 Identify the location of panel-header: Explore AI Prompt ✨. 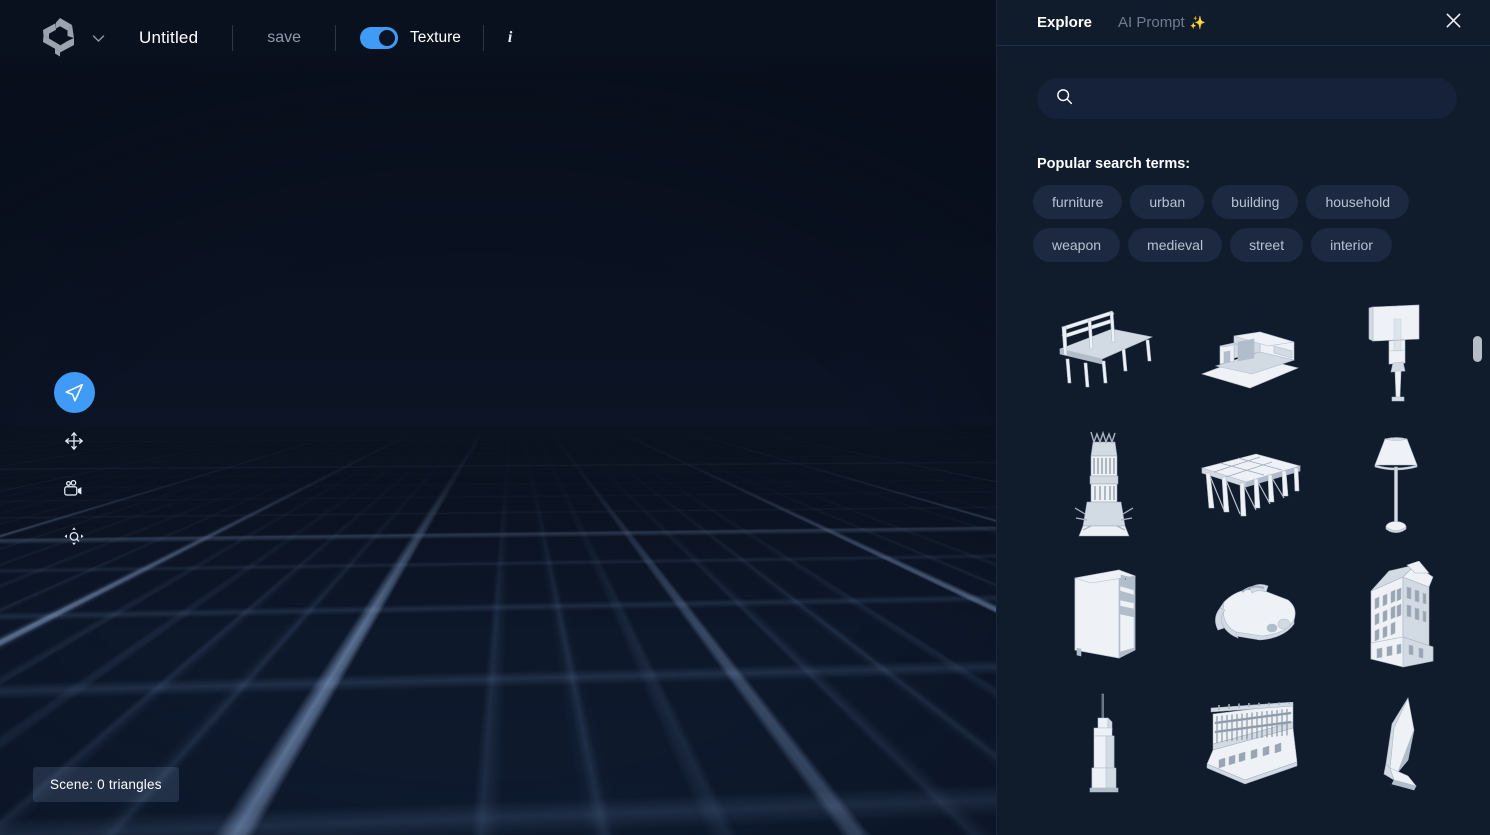
(1243, 23).